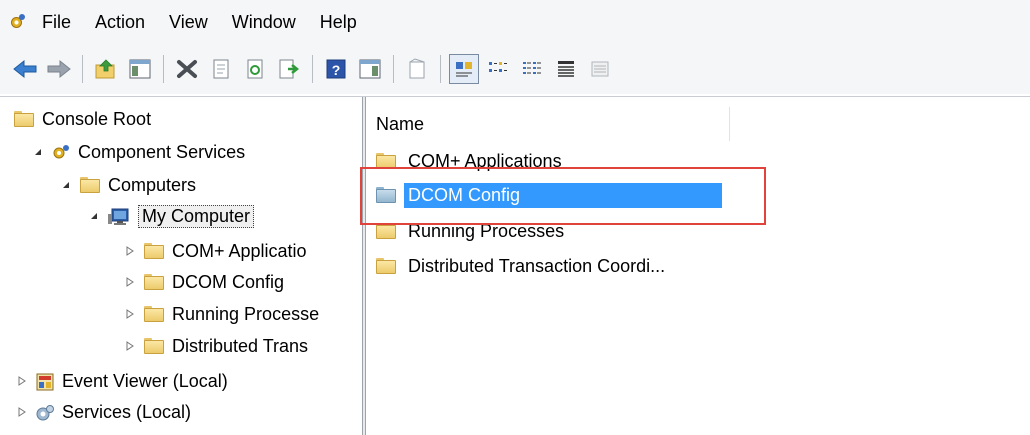 This screenshot has width=1030, height=435. I want to click on tree-node-computers: Computers, so click(128, 185).